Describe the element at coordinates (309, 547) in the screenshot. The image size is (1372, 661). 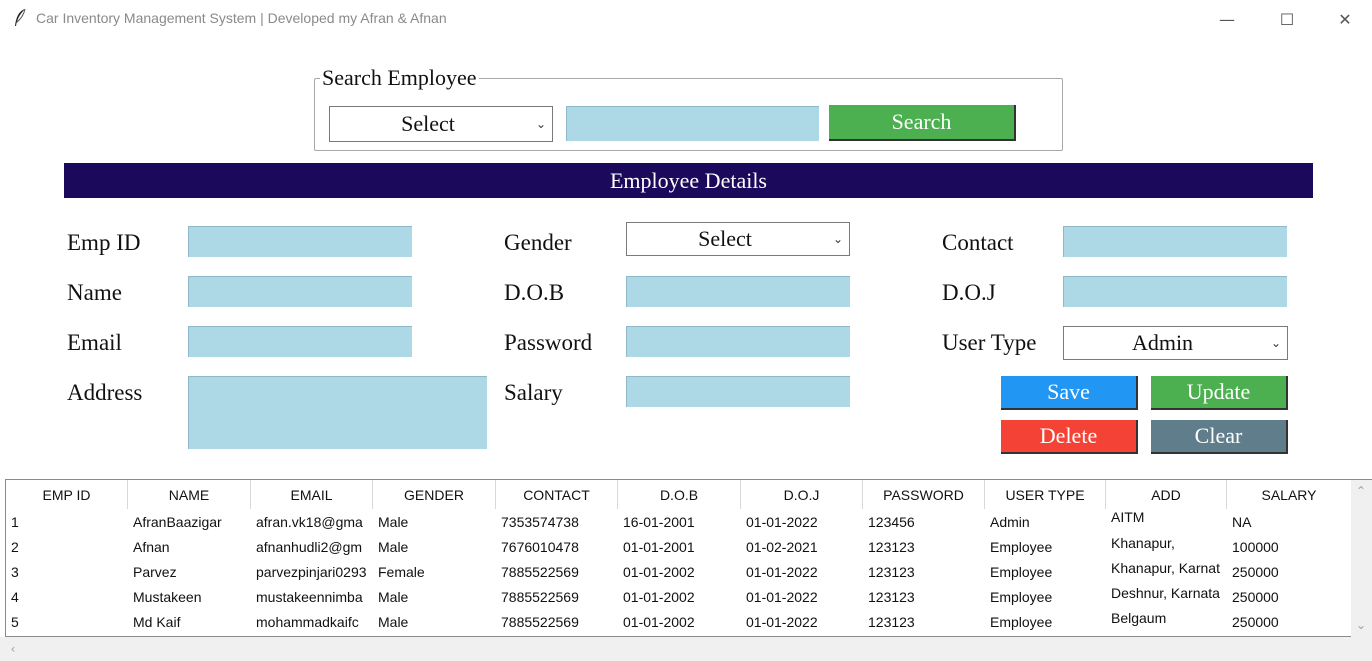
I see `table-cell: afnanhudli2@gm` at that location.